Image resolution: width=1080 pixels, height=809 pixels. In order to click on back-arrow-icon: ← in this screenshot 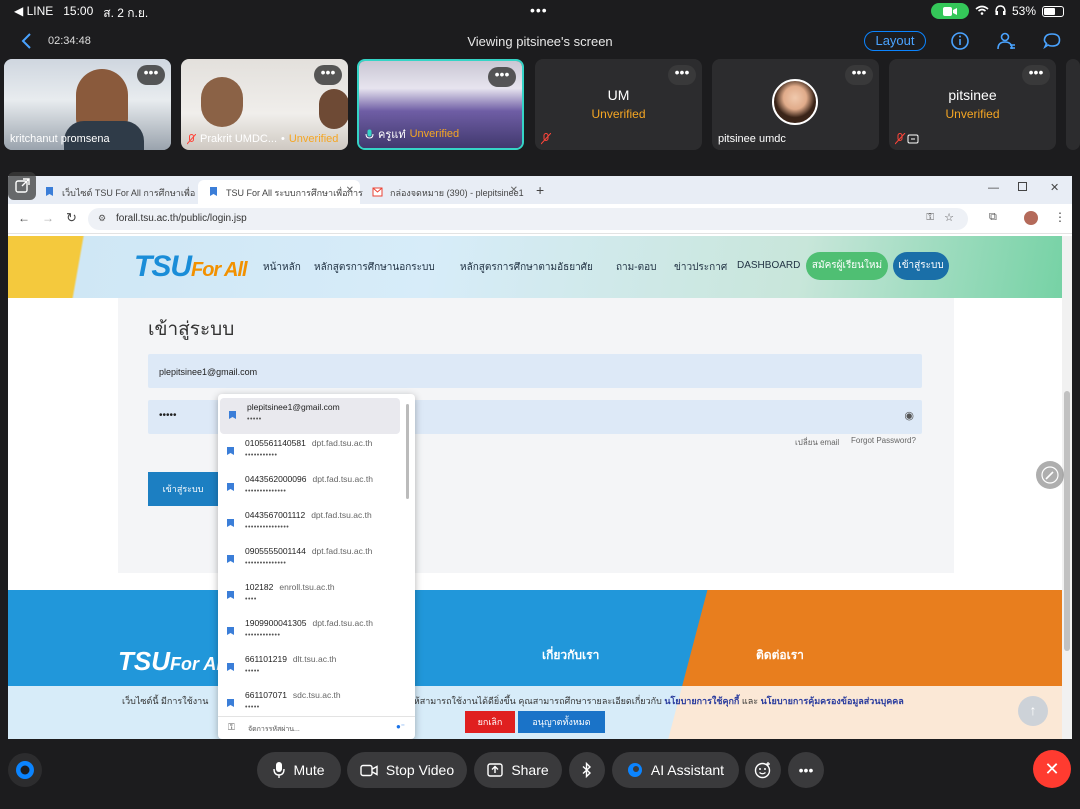, I will do `click(24, 218)`.